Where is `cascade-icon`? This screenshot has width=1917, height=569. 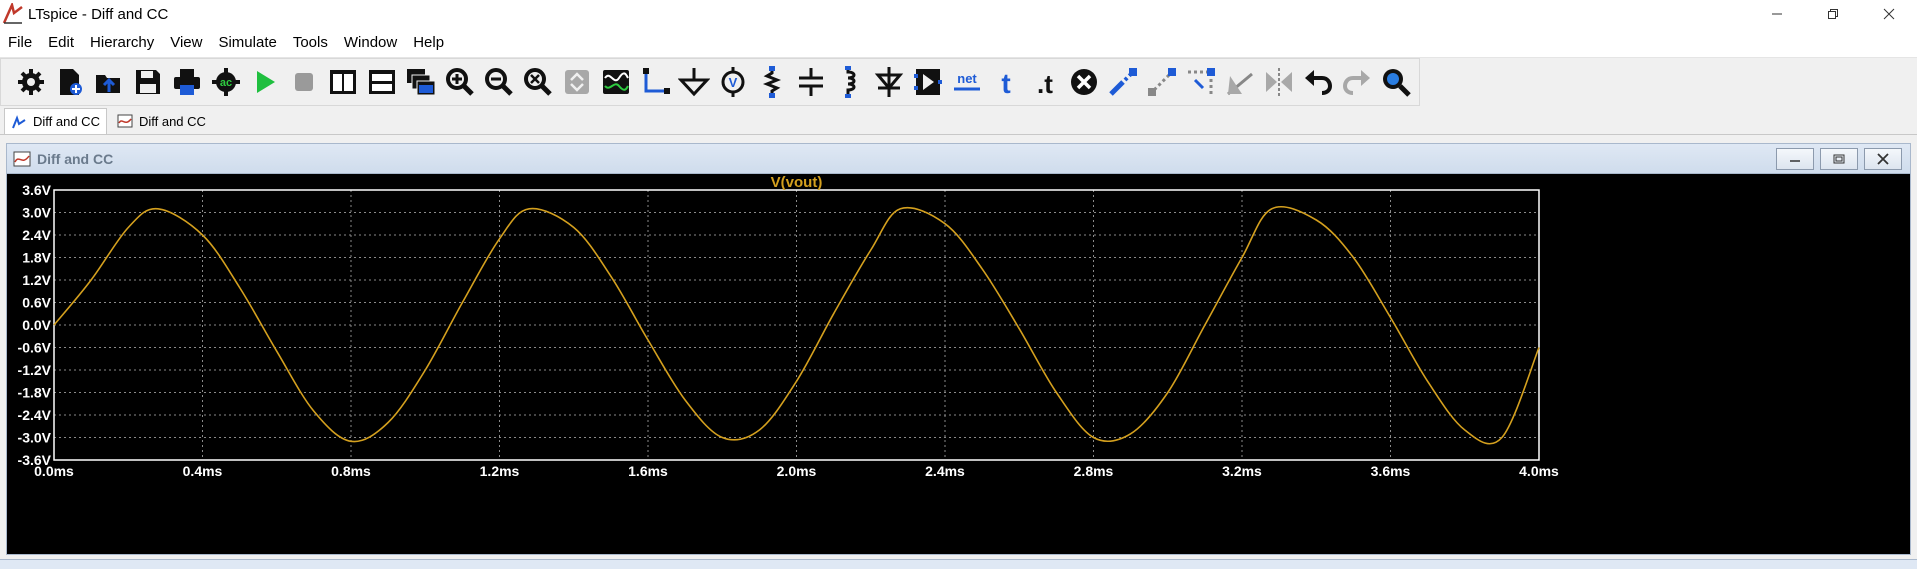
cascade-icon is located at coordinates (420, 82).